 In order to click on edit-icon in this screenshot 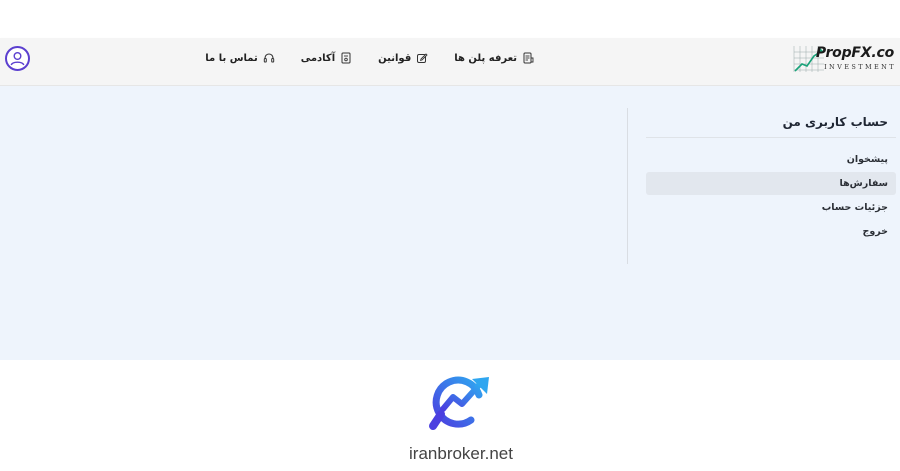, I will do `click(422, 58)`.